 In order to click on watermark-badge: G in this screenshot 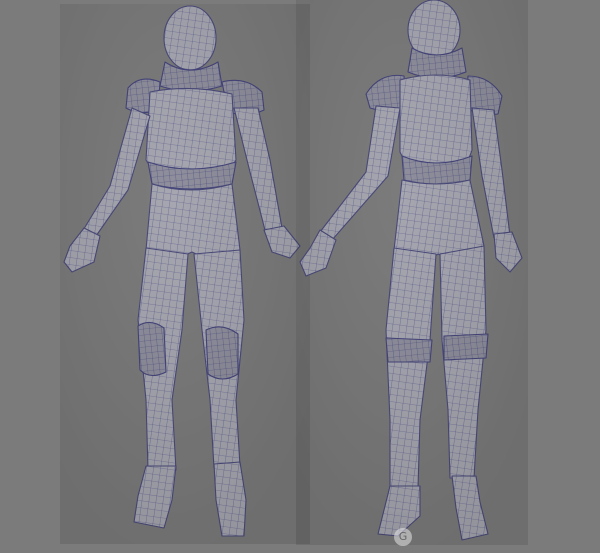, I will do `click(403, 537)`.